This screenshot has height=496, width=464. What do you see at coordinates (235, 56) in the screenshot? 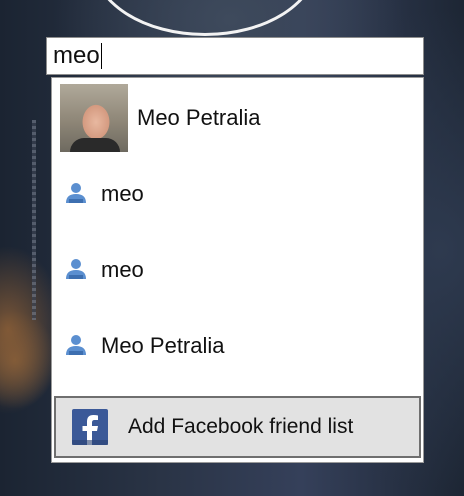
I see `search-input: meo` at bounding box center [235, 56].